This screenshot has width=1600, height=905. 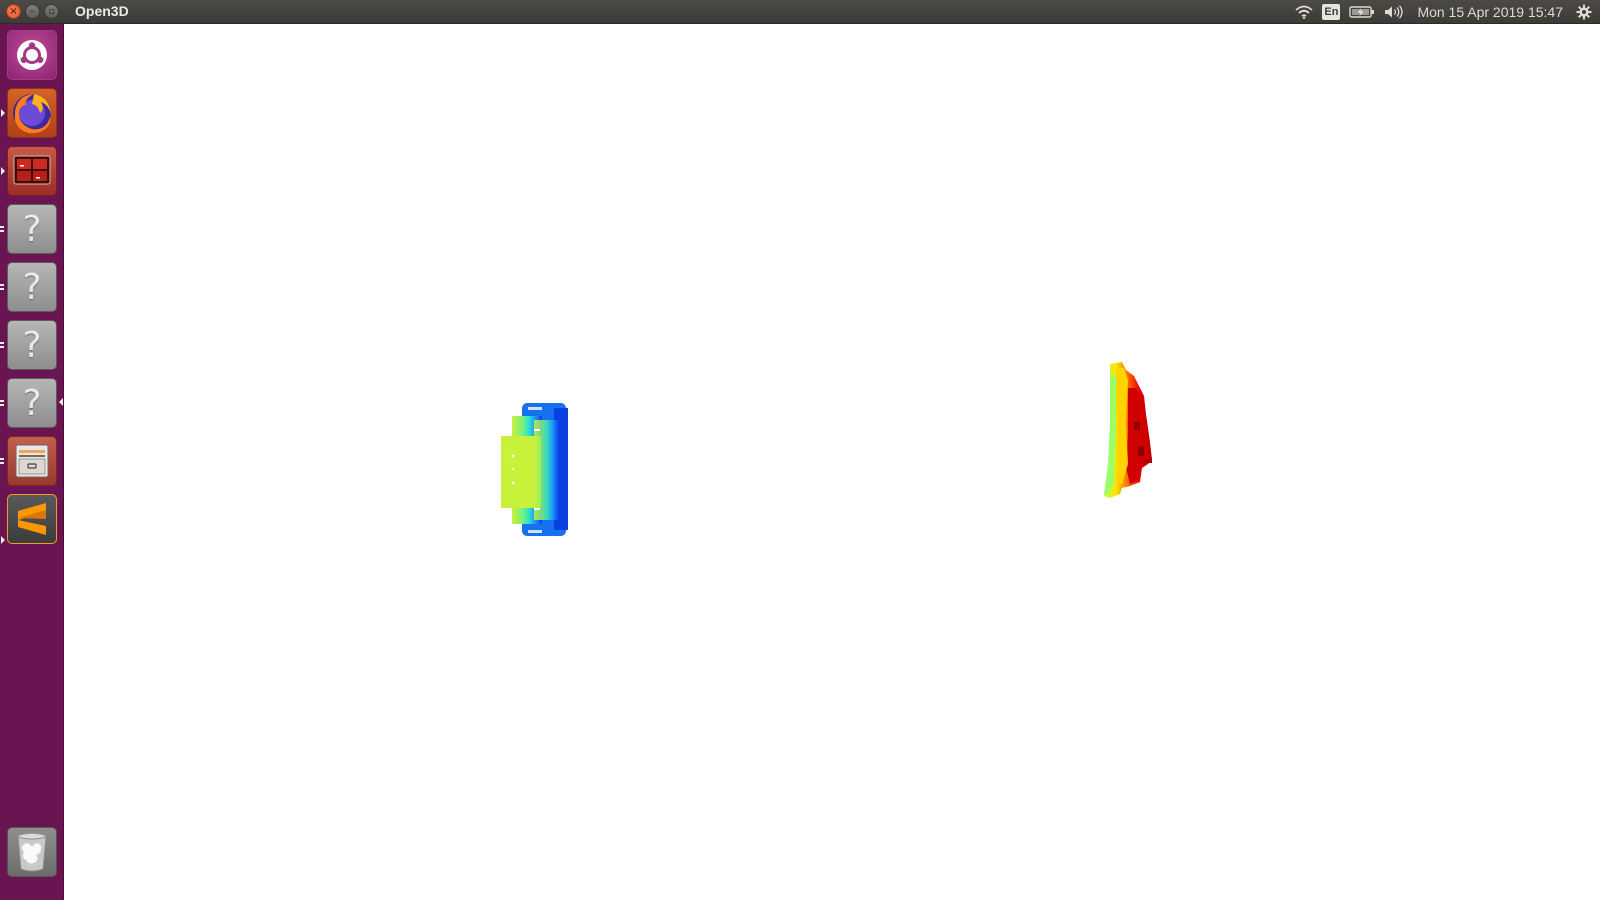 What do you see at coordinates (534, 469) in the screenshot?
I see `left-point-cloud-object` at bounding box center [534, 469].